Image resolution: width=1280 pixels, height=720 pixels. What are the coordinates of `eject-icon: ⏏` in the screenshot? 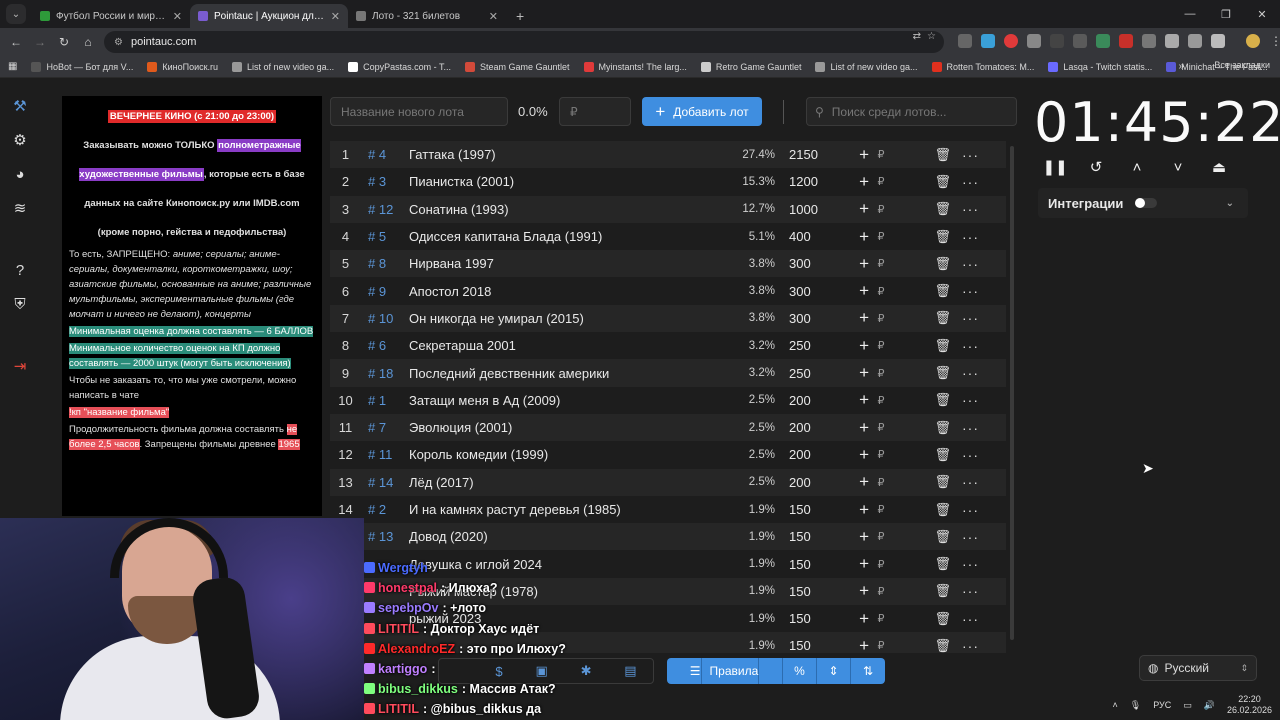 It's located at (1219, 167).